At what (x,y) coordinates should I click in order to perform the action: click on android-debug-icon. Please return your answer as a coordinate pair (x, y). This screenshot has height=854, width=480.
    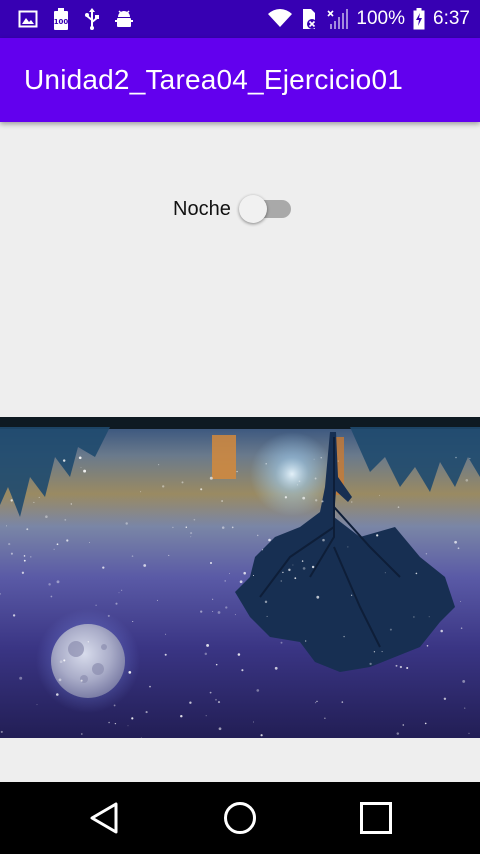
    Looking at the image, I should click on (124, 19).